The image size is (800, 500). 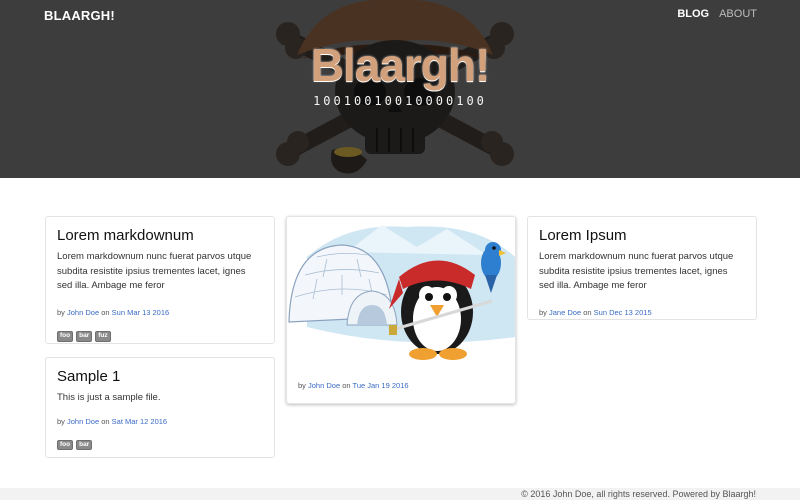 What do you see at coordinates (139, 421) in the screenshot?
I see `date-link: Sat Mar 12 2016` at bounding box center [139, 421].